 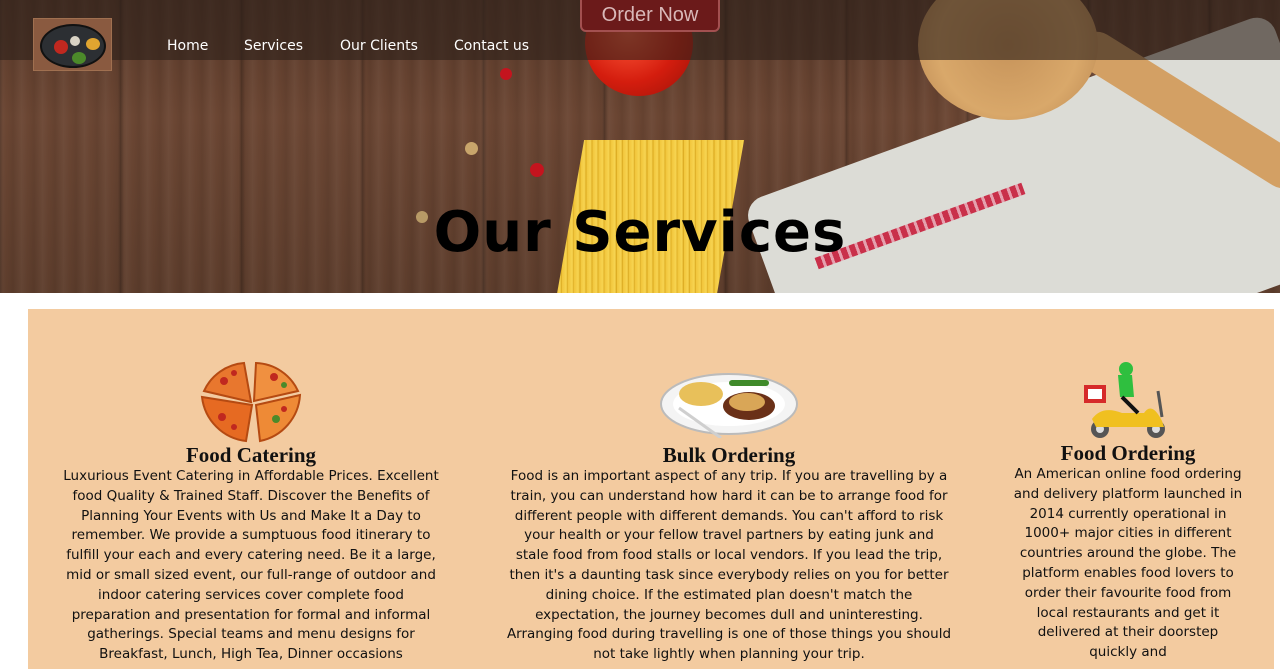 What do you see at coordinates (729, 455) in the screenshot?
I see `service-title: Bulk Ordering` at bounding box center [729, 455].